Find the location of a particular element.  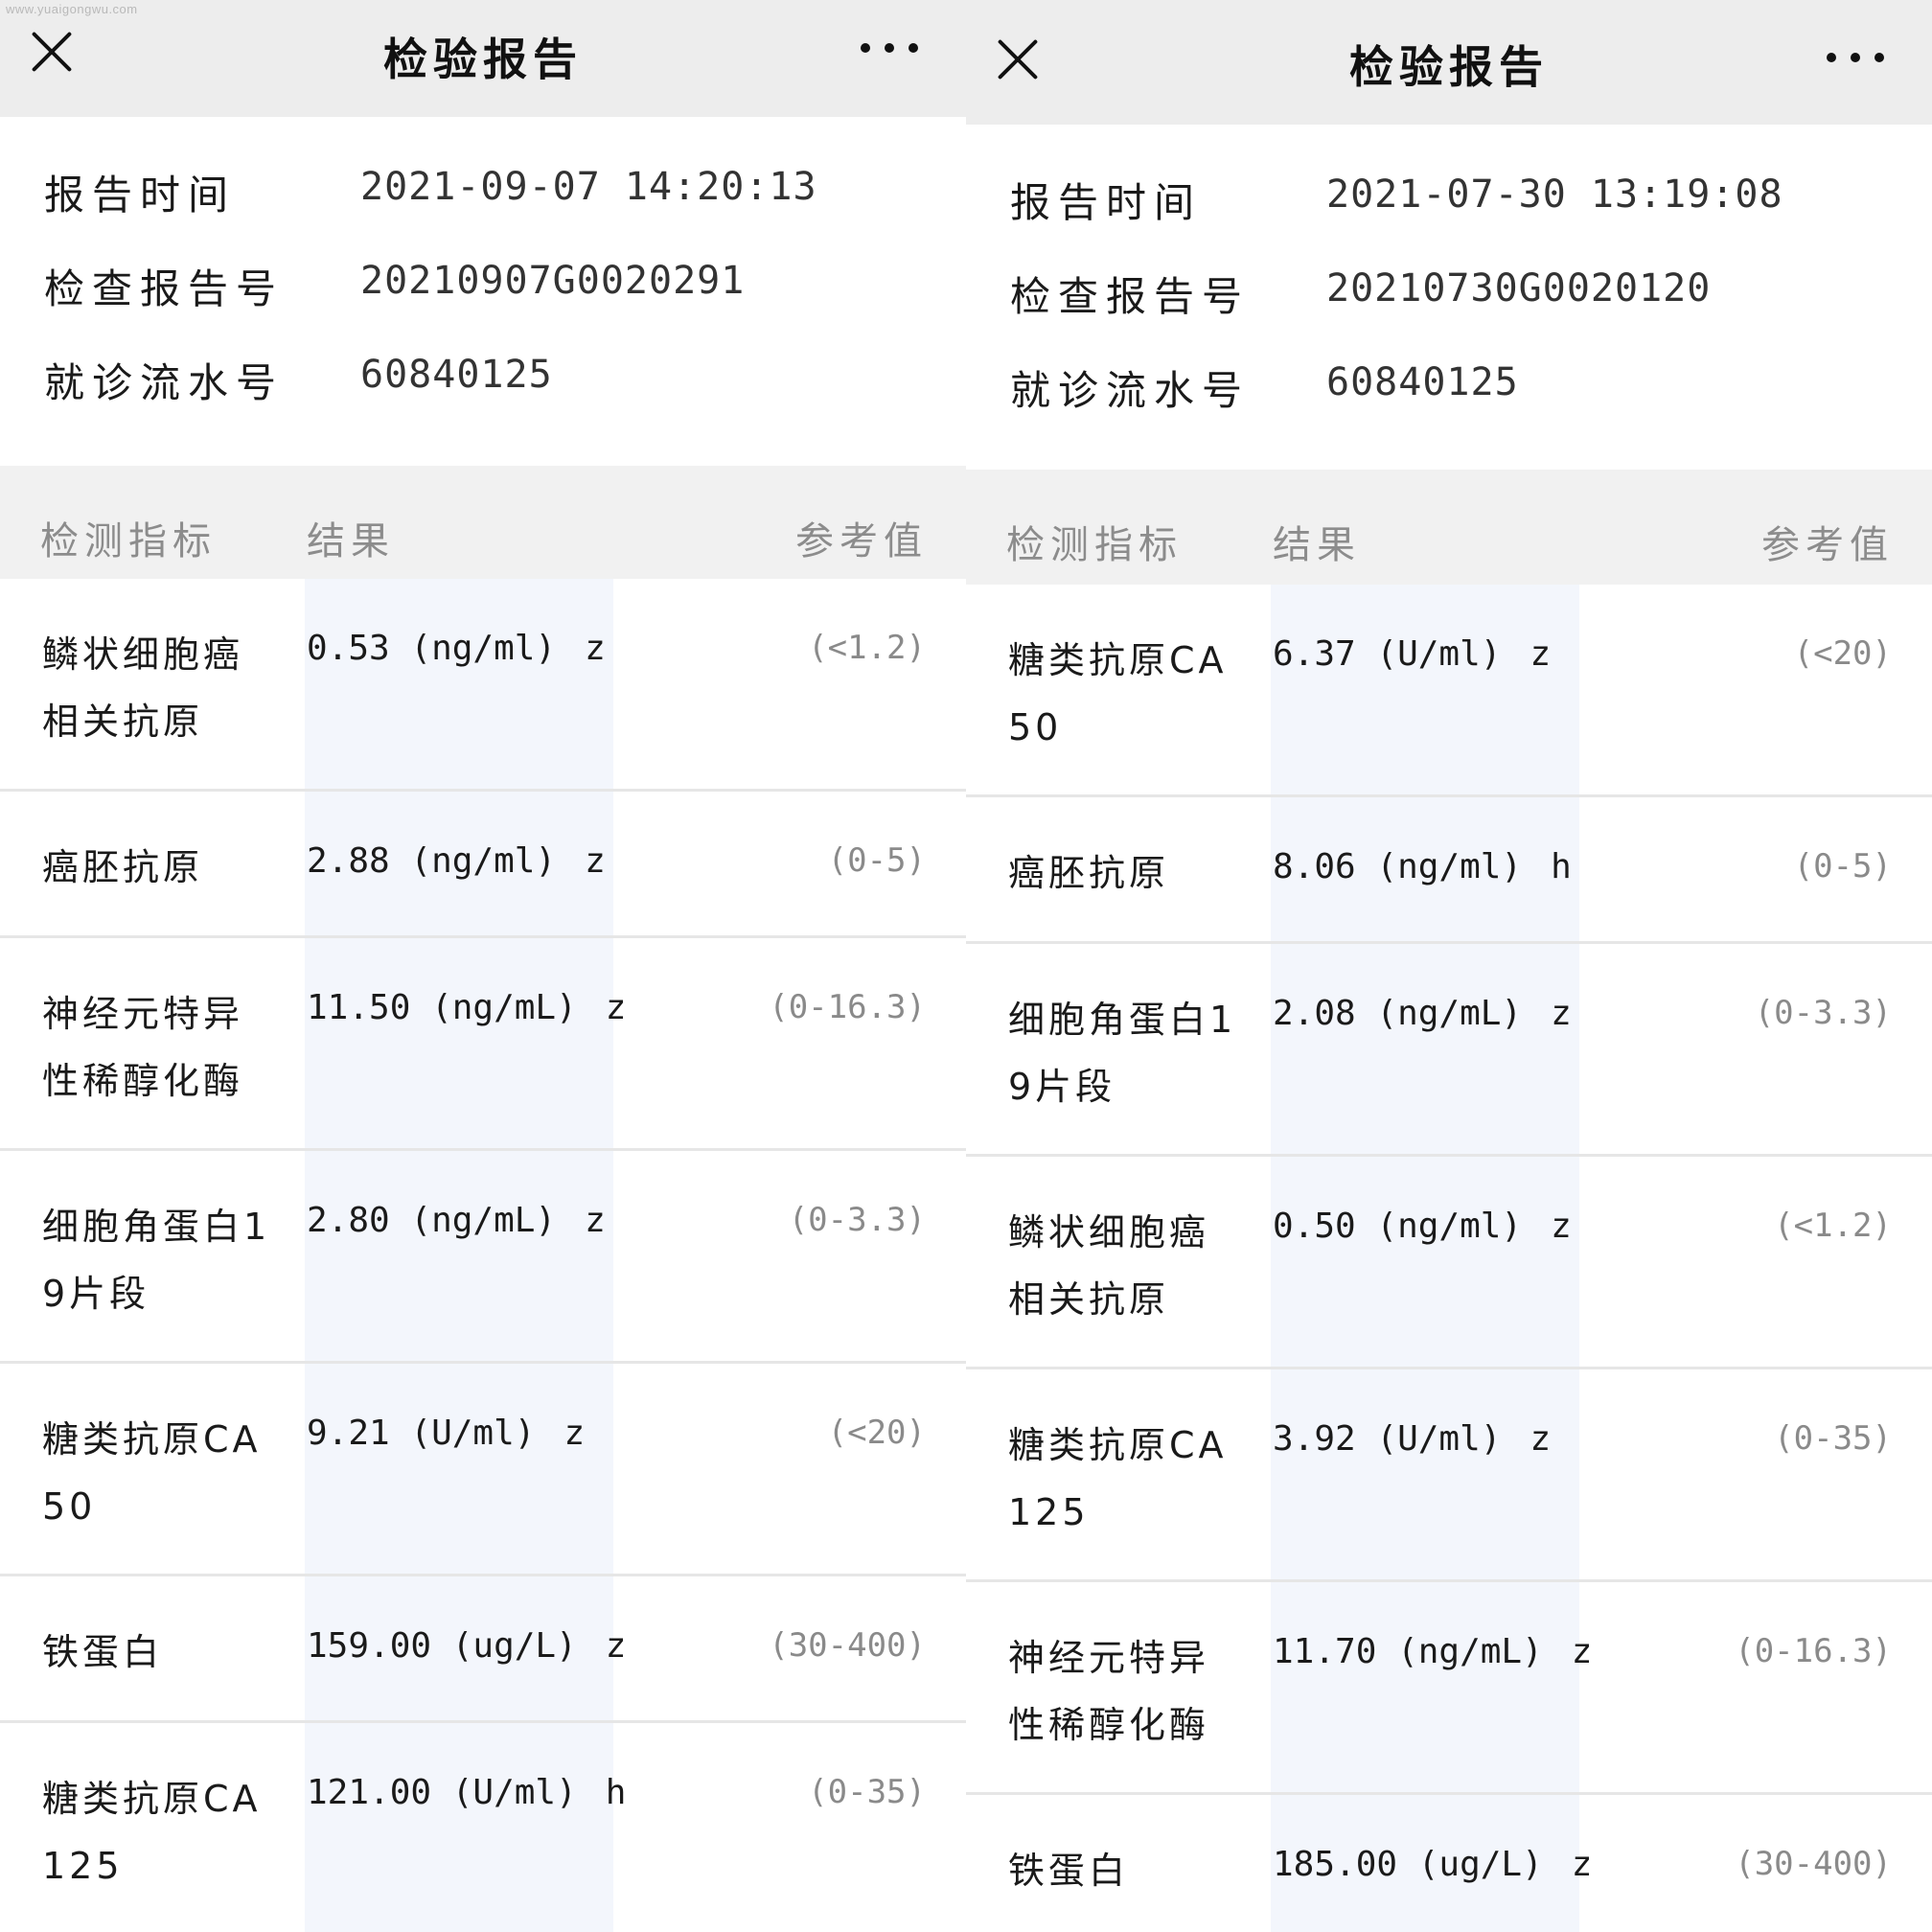

result-number: 11.50 is located at coordinates (359, 1008).